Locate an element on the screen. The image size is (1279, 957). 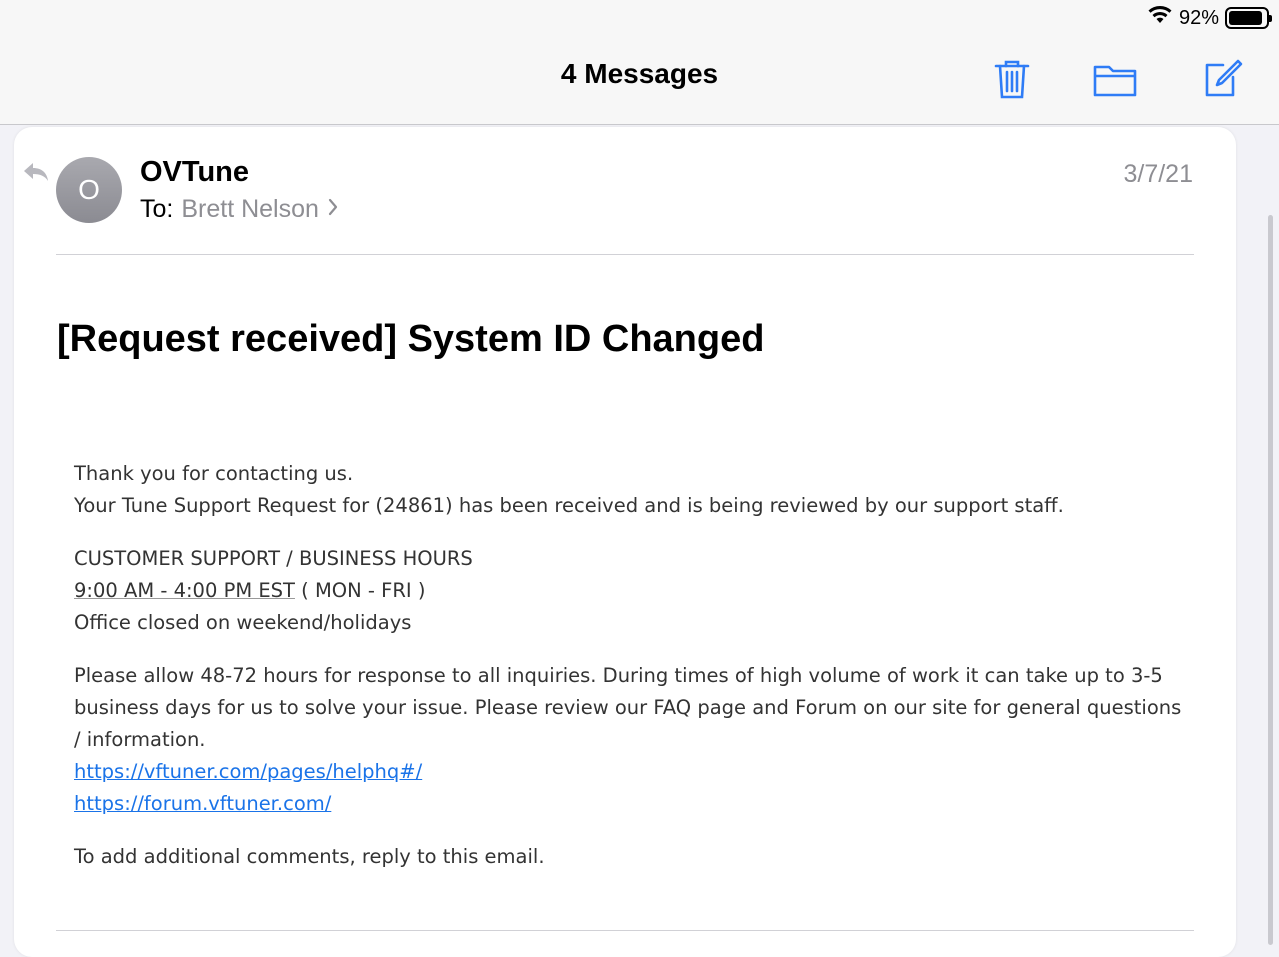
body-text: ( MON - FRI ) is located at coordinates (360, 590).